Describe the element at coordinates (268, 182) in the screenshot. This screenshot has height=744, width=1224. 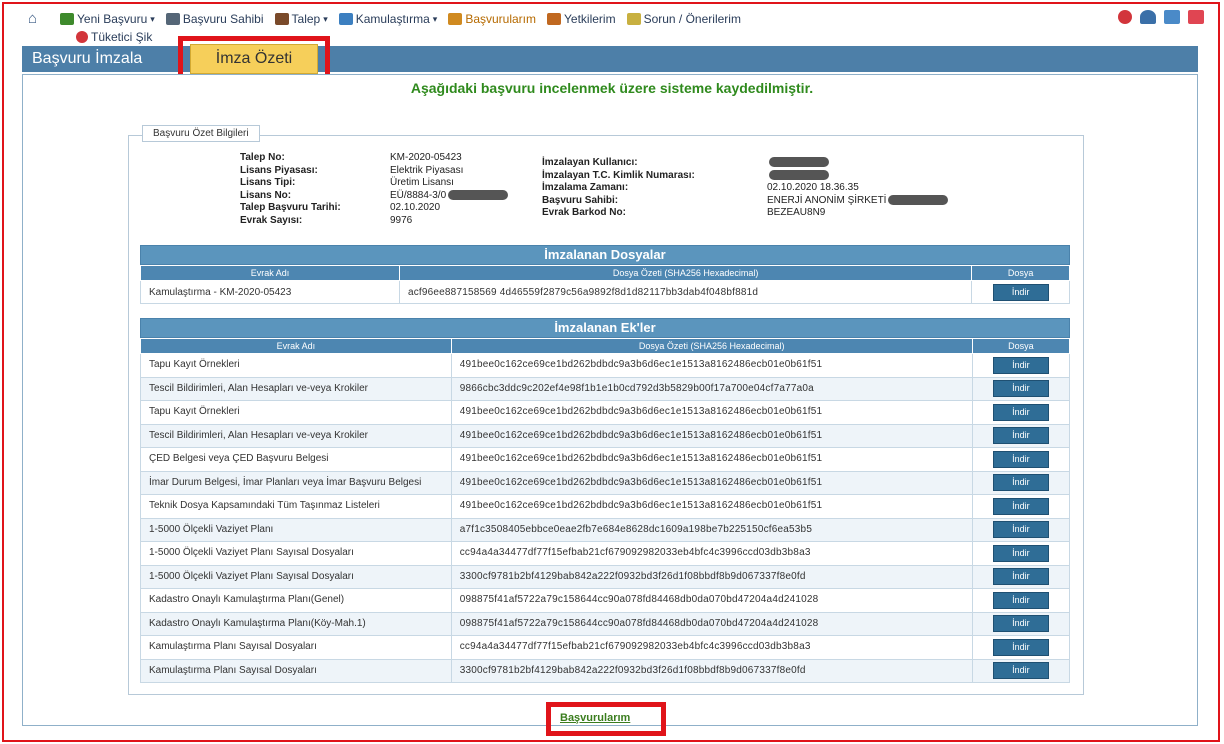
I see `field-label: Lisans Tipi:` at that location.